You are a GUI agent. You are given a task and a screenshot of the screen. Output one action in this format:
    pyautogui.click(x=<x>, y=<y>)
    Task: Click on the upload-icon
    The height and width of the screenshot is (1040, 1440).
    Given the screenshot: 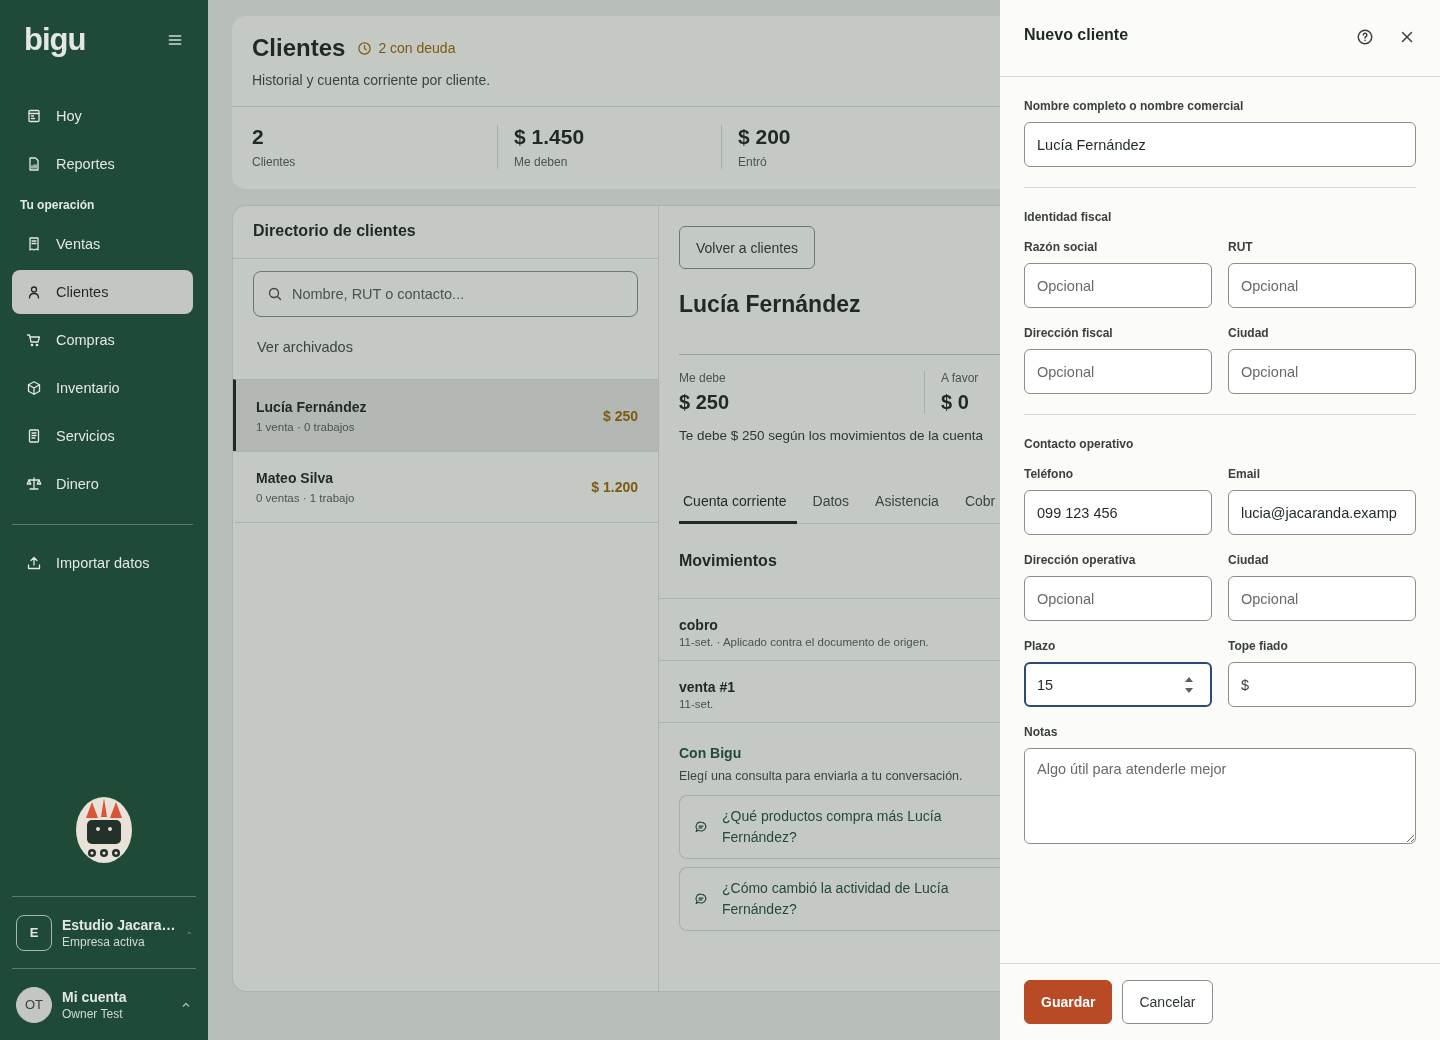 What is the action you would take?
    pyautogui.click(x=34, y=563)
    